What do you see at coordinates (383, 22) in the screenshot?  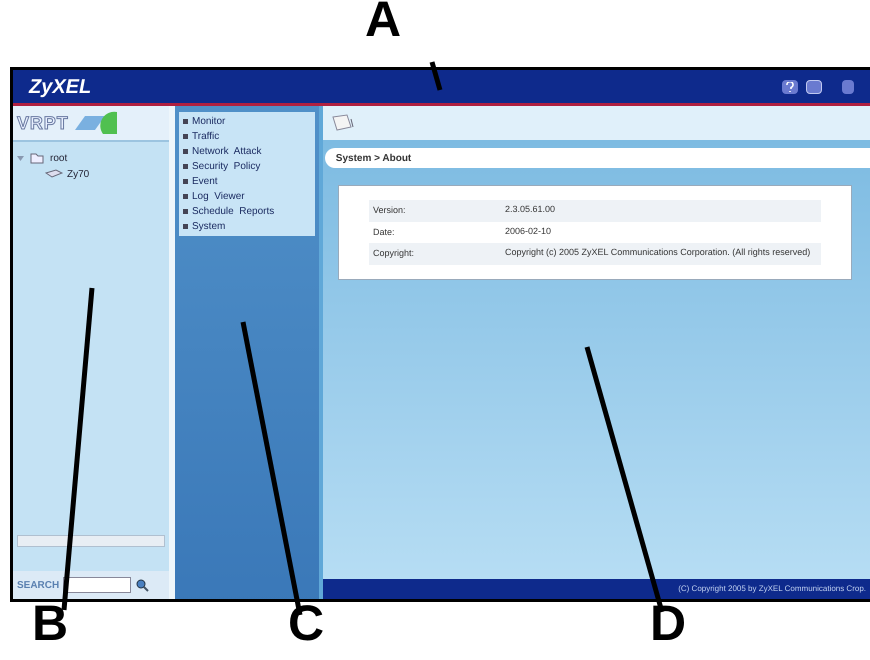 I see `callout-label: A` at bounding box center [383, 22].